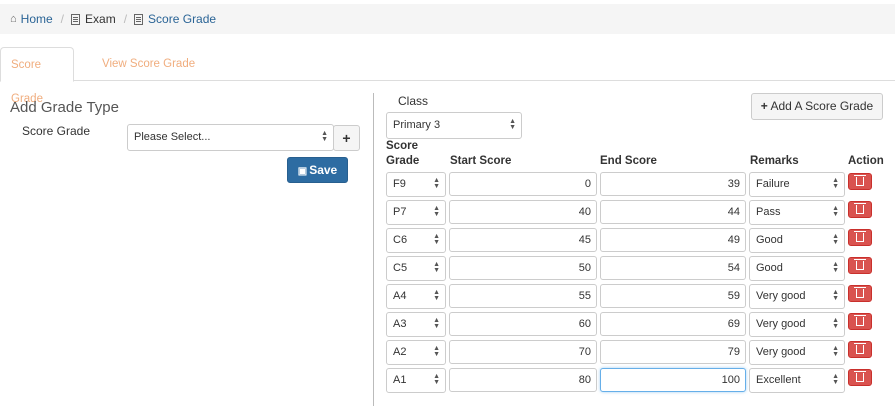  Describe the element at coordinates (416, 380) in the screenshot. I see `grade-select: A1 ▲ ▼` at that location.